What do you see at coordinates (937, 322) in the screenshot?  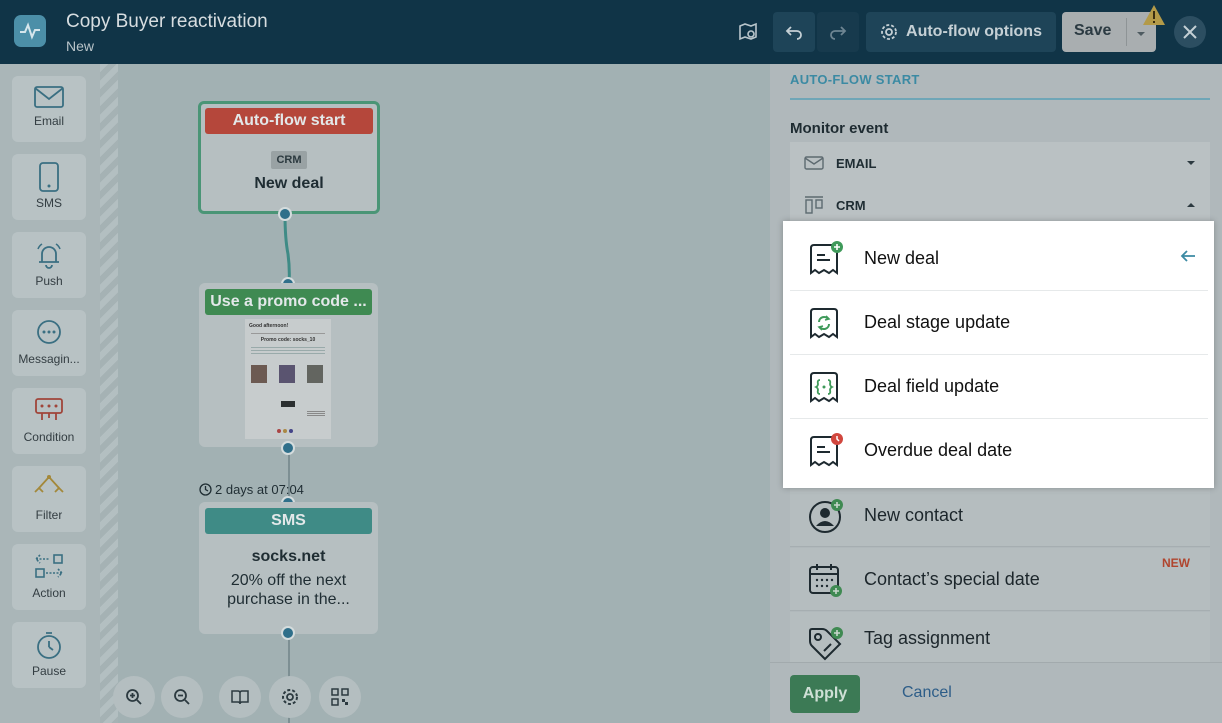 I see `event-label: Deal stage update` at bounding box center [937, 322].